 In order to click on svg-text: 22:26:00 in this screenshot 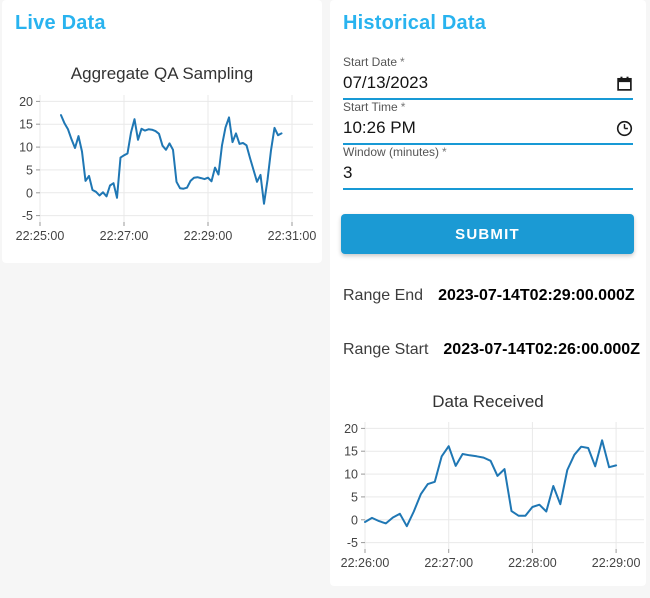, I will do `click(365, 563)`.